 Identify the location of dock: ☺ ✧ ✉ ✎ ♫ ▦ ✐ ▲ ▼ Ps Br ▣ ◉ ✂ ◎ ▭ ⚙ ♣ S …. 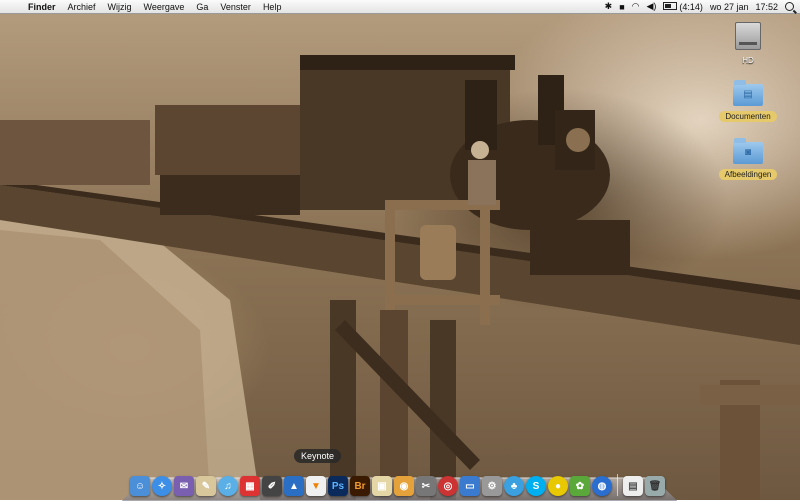
(402, 482).